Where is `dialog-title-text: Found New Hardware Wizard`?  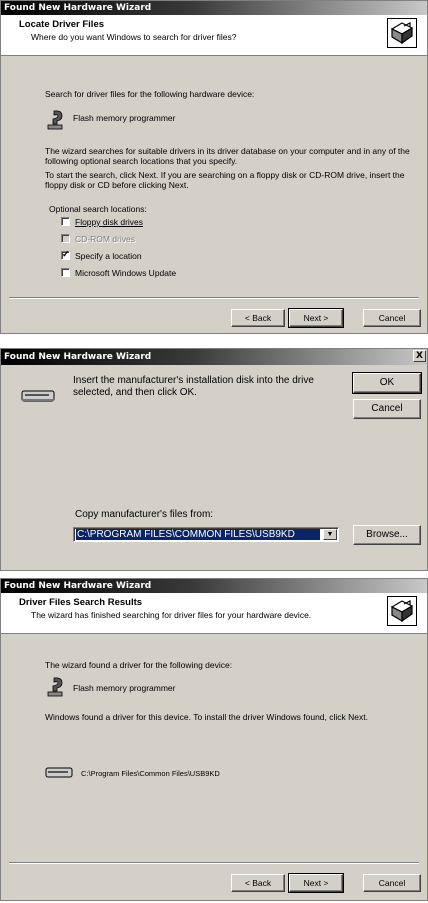
dialog-title-text: Found New Hardware Wizard is located at coordinates (78, 357).